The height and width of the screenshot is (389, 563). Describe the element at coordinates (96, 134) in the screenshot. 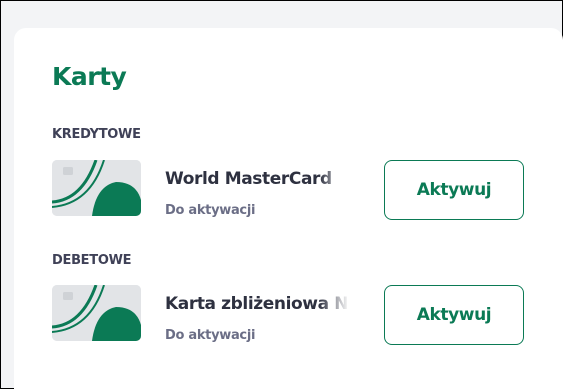

I see `section-label-credit: KREDYTOWE` at that location.